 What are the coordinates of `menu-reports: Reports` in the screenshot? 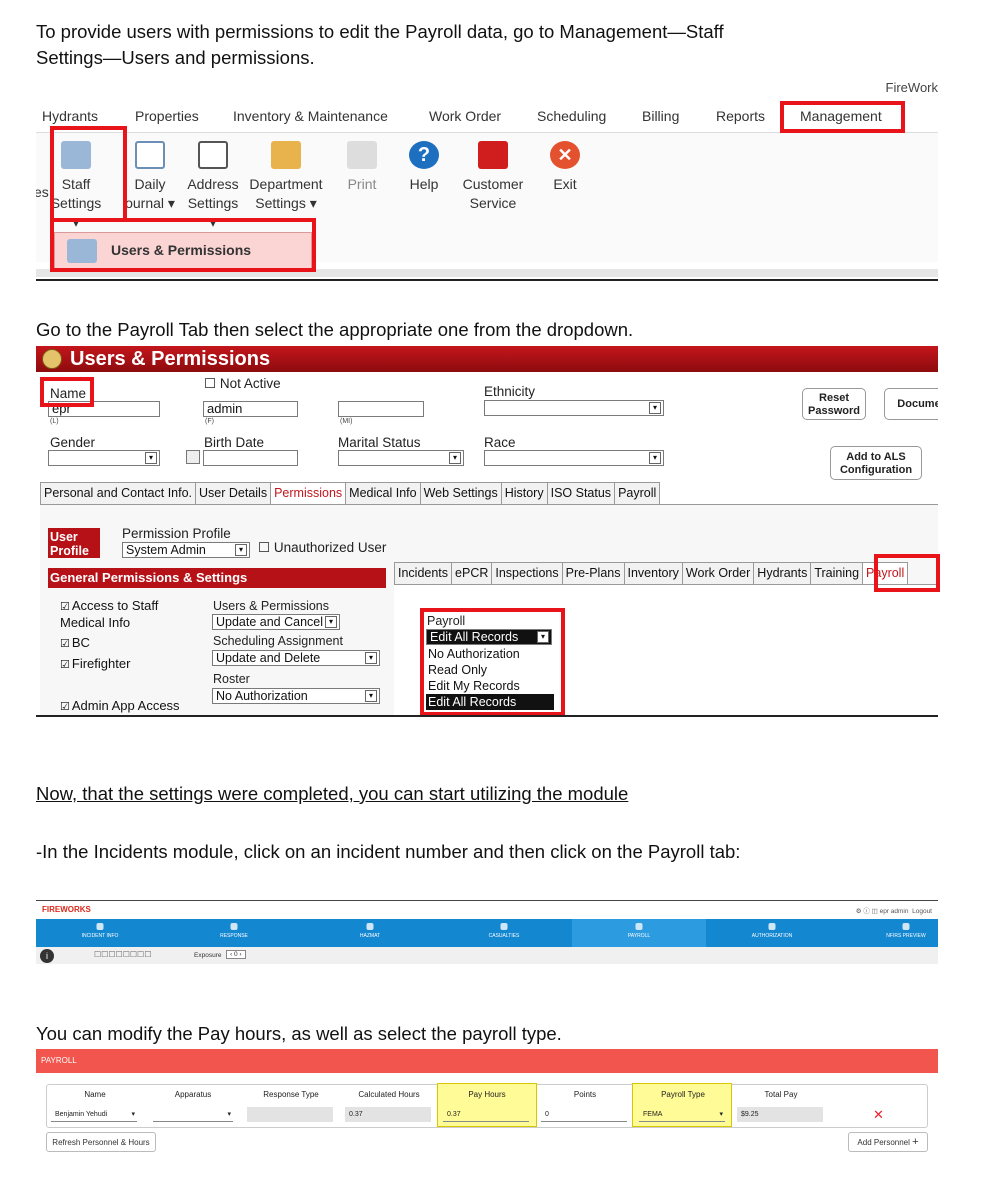 It's located at (740, 116).